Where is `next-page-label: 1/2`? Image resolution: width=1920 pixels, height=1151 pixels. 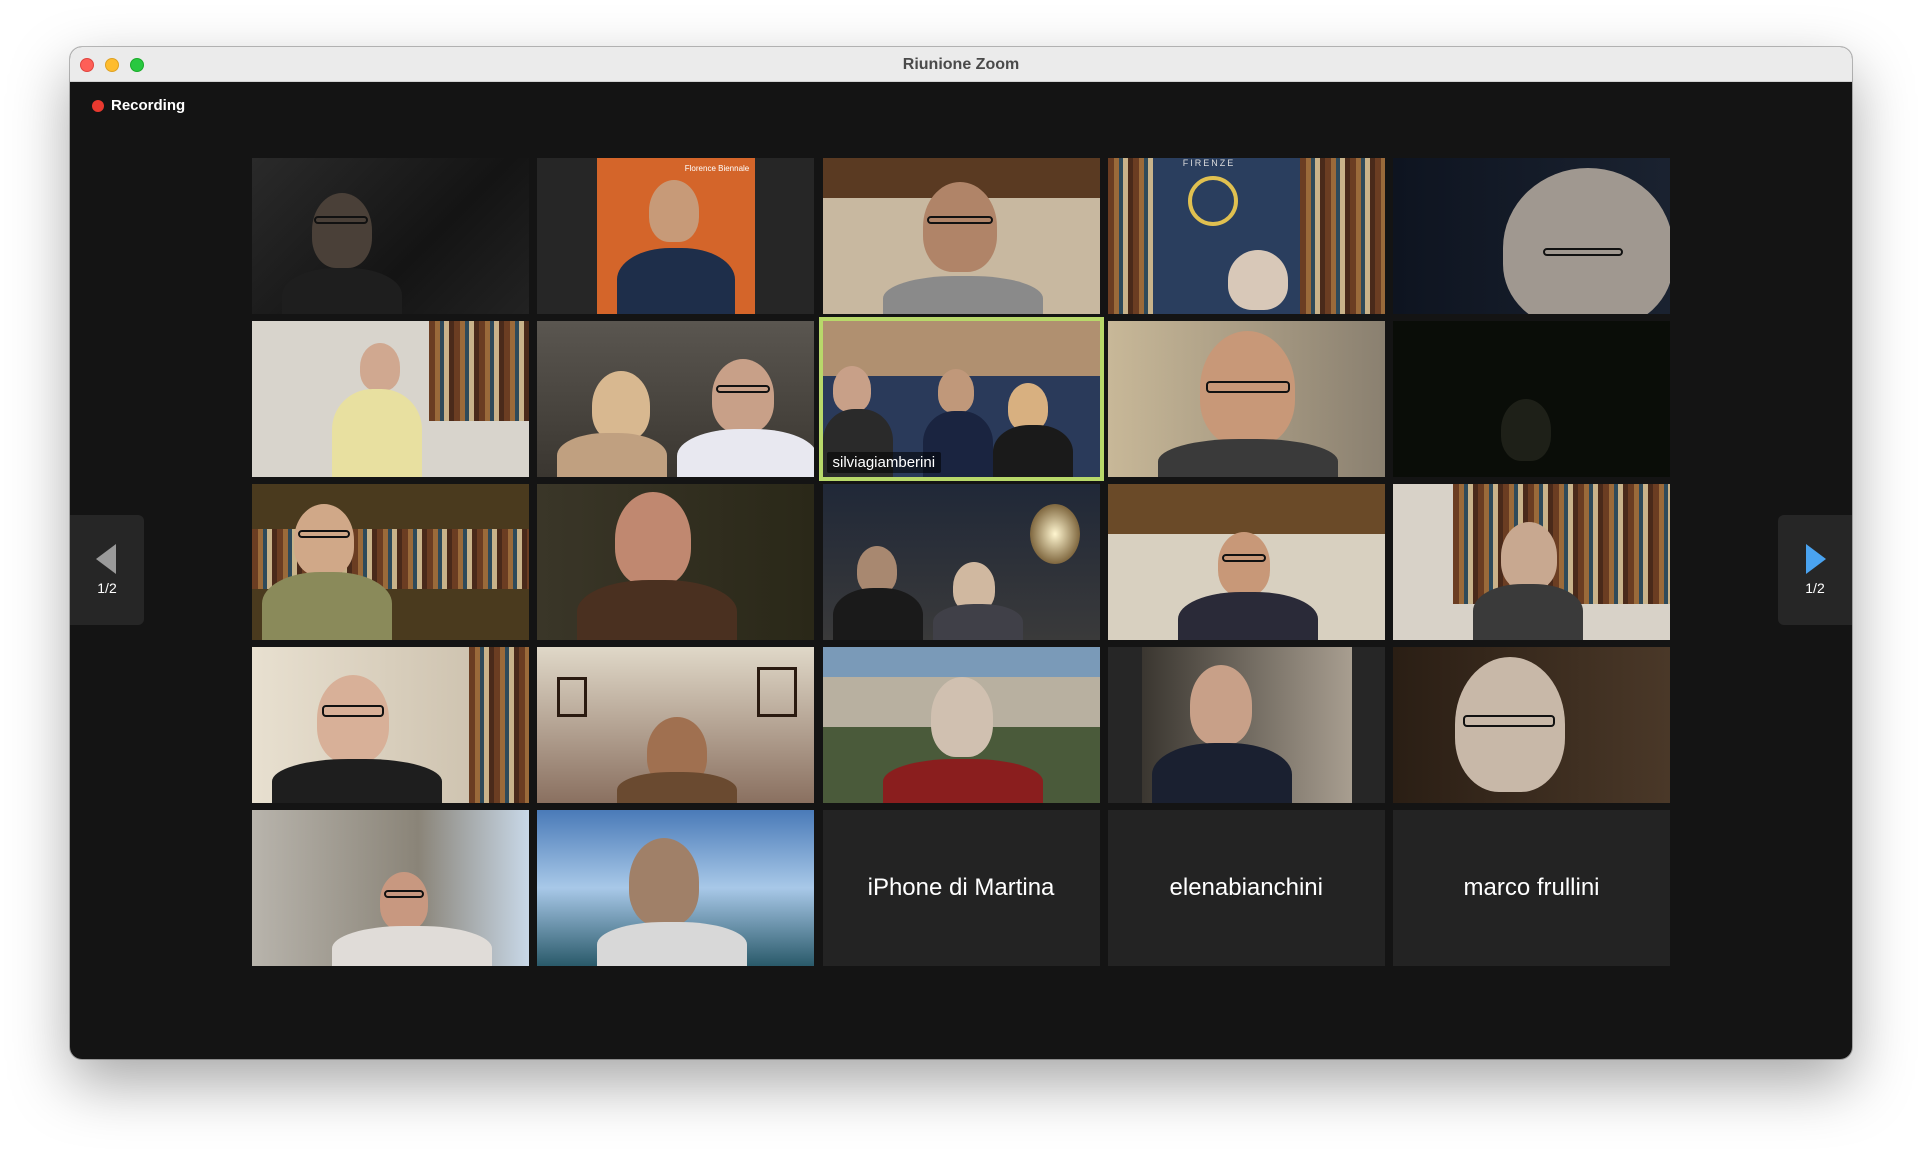 next-page-label: 1/2 is located at coordinates (1815, 588).